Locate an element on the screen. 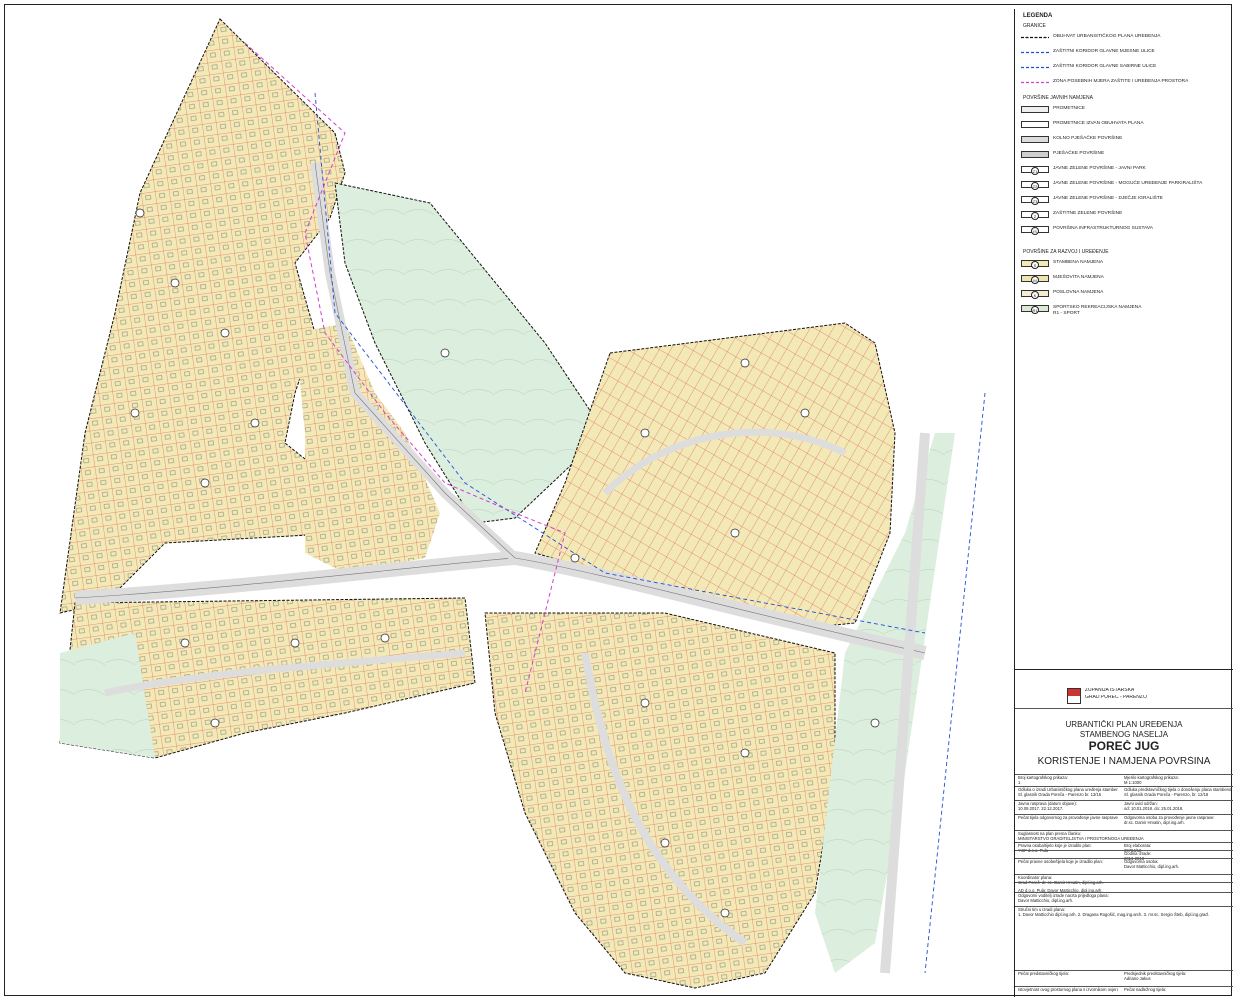  coat-of-arms-emblem is located at coordinates (1074, 696).